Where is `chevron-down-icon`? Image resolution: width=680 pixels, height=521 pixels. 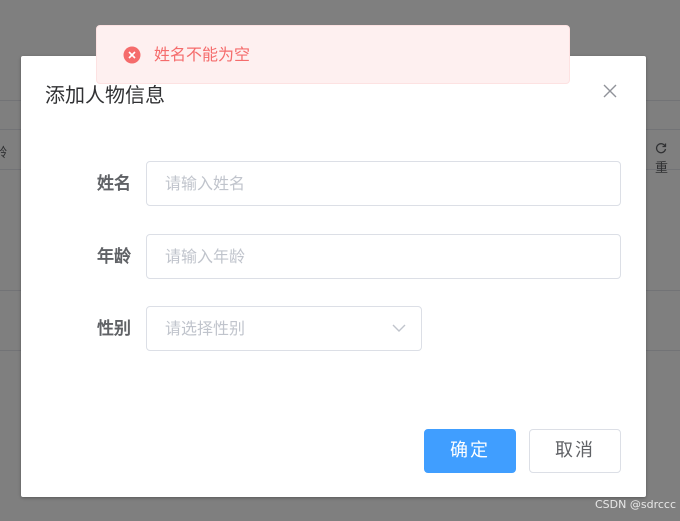
chevron-down-icon is located at coordinates (399, 328).